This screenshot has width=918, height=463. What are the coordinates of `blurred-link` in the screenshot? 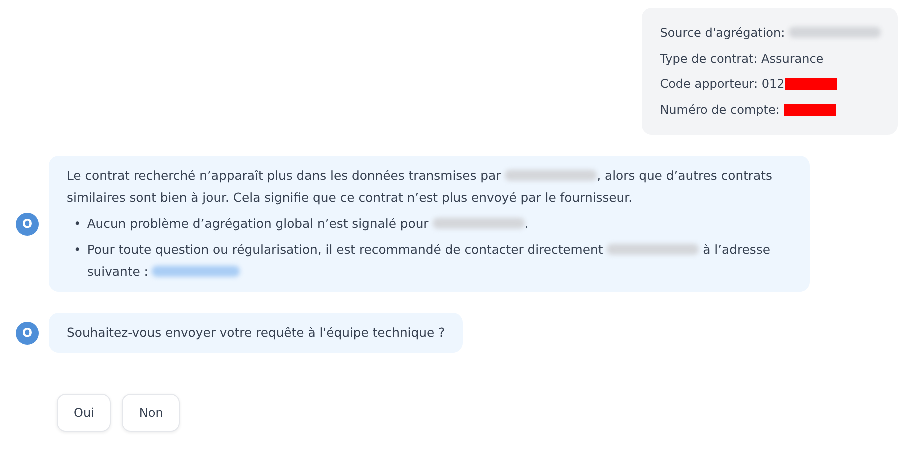 It's located at (196, 271).